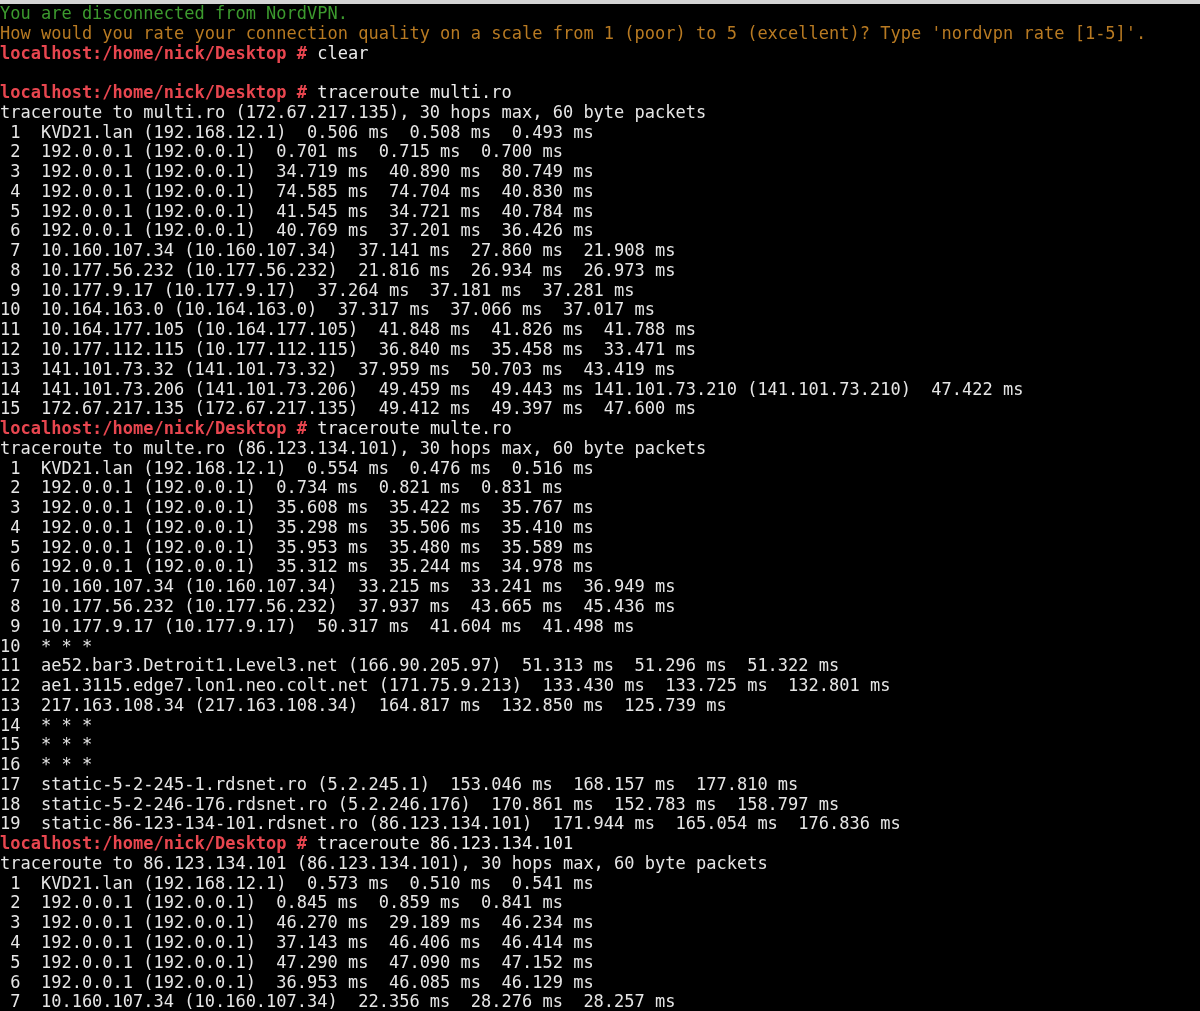 The image size is (1200, 1011). Describe the element at coordinates (301, 526) in the screenshot. I see `output-line: 4 192.0.0.1 (192.0.0.1) 35.298 ms 35.506 ms 35.410 ms` at that location.